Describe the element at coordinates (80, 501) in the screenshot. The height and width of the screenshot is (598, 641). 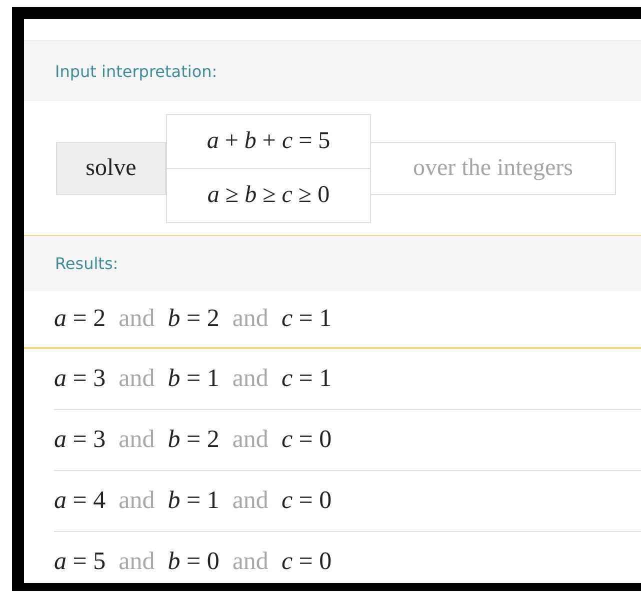
I see `equation-text: a = 4` at that location.